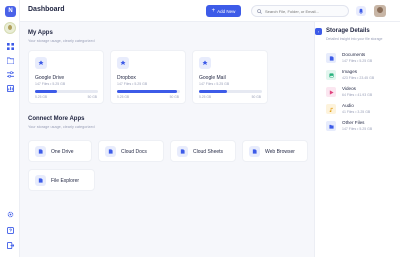 This screenshot has height=257, width=400. I want to click on notification-icon, so click(361, 11).